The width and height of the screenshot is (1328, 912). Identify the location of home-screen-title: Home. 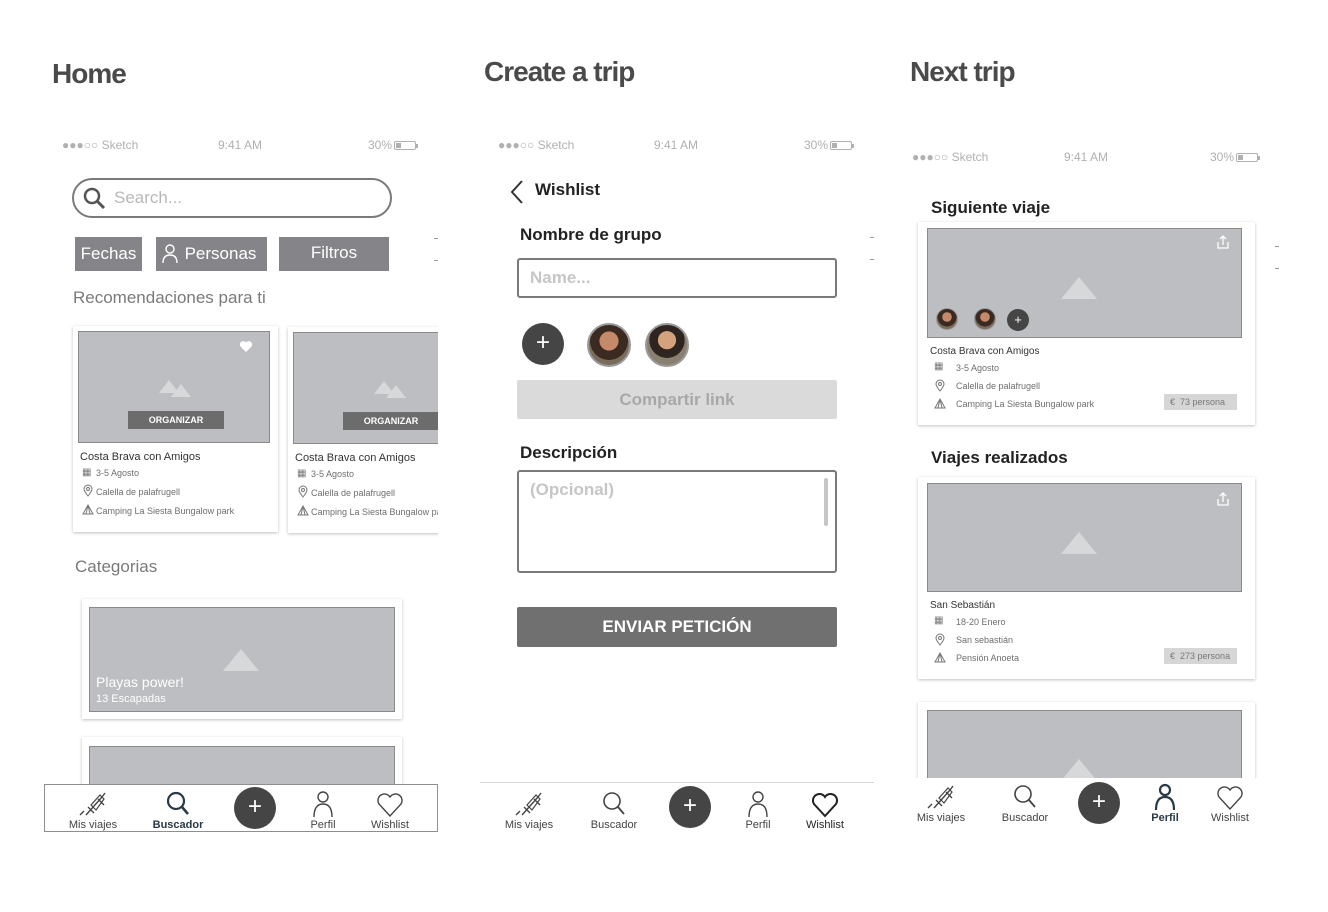
(89, 73).